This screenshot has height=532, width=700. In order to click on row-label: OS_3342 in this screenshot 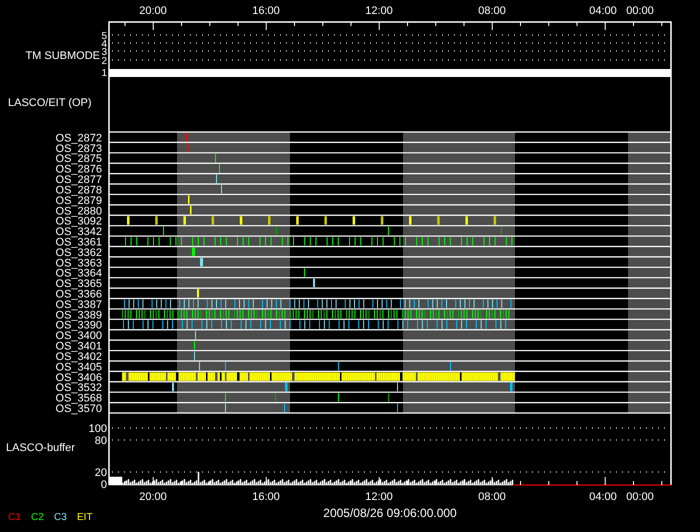, I will do `click(79, 232)`.